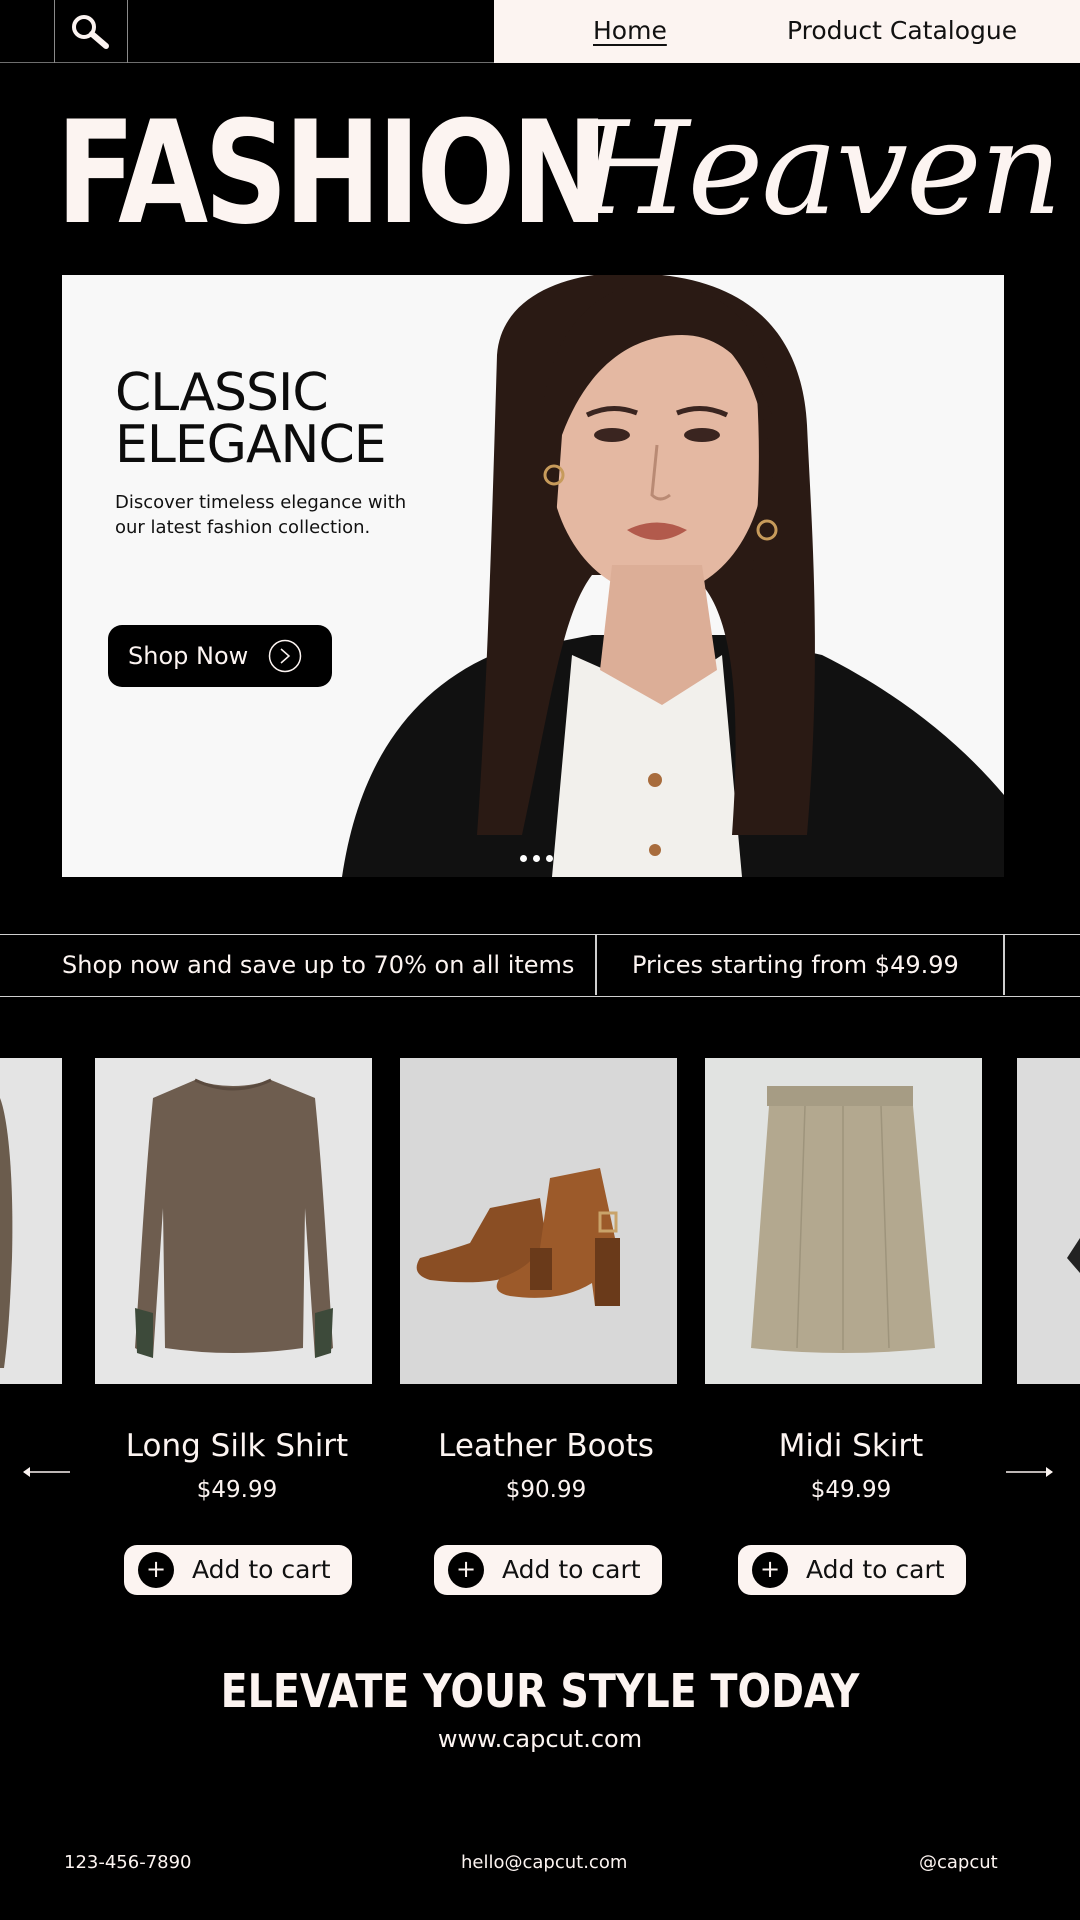  I want to click on product-name: Long Silk Shirt, so click(237, 1446).